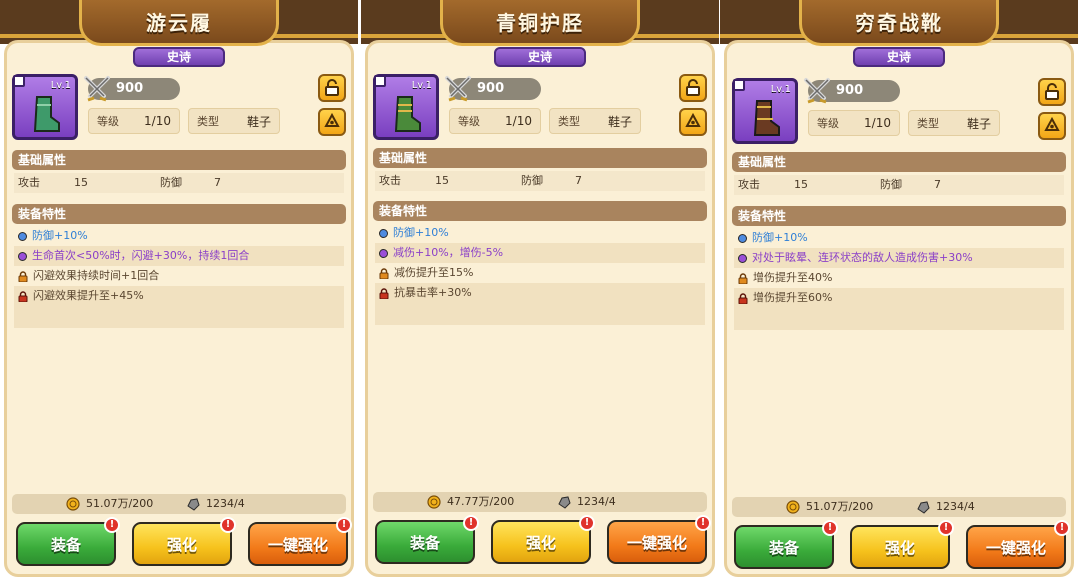  I want to click on trait-text: 增伤提升至40%, so click(793, 277).